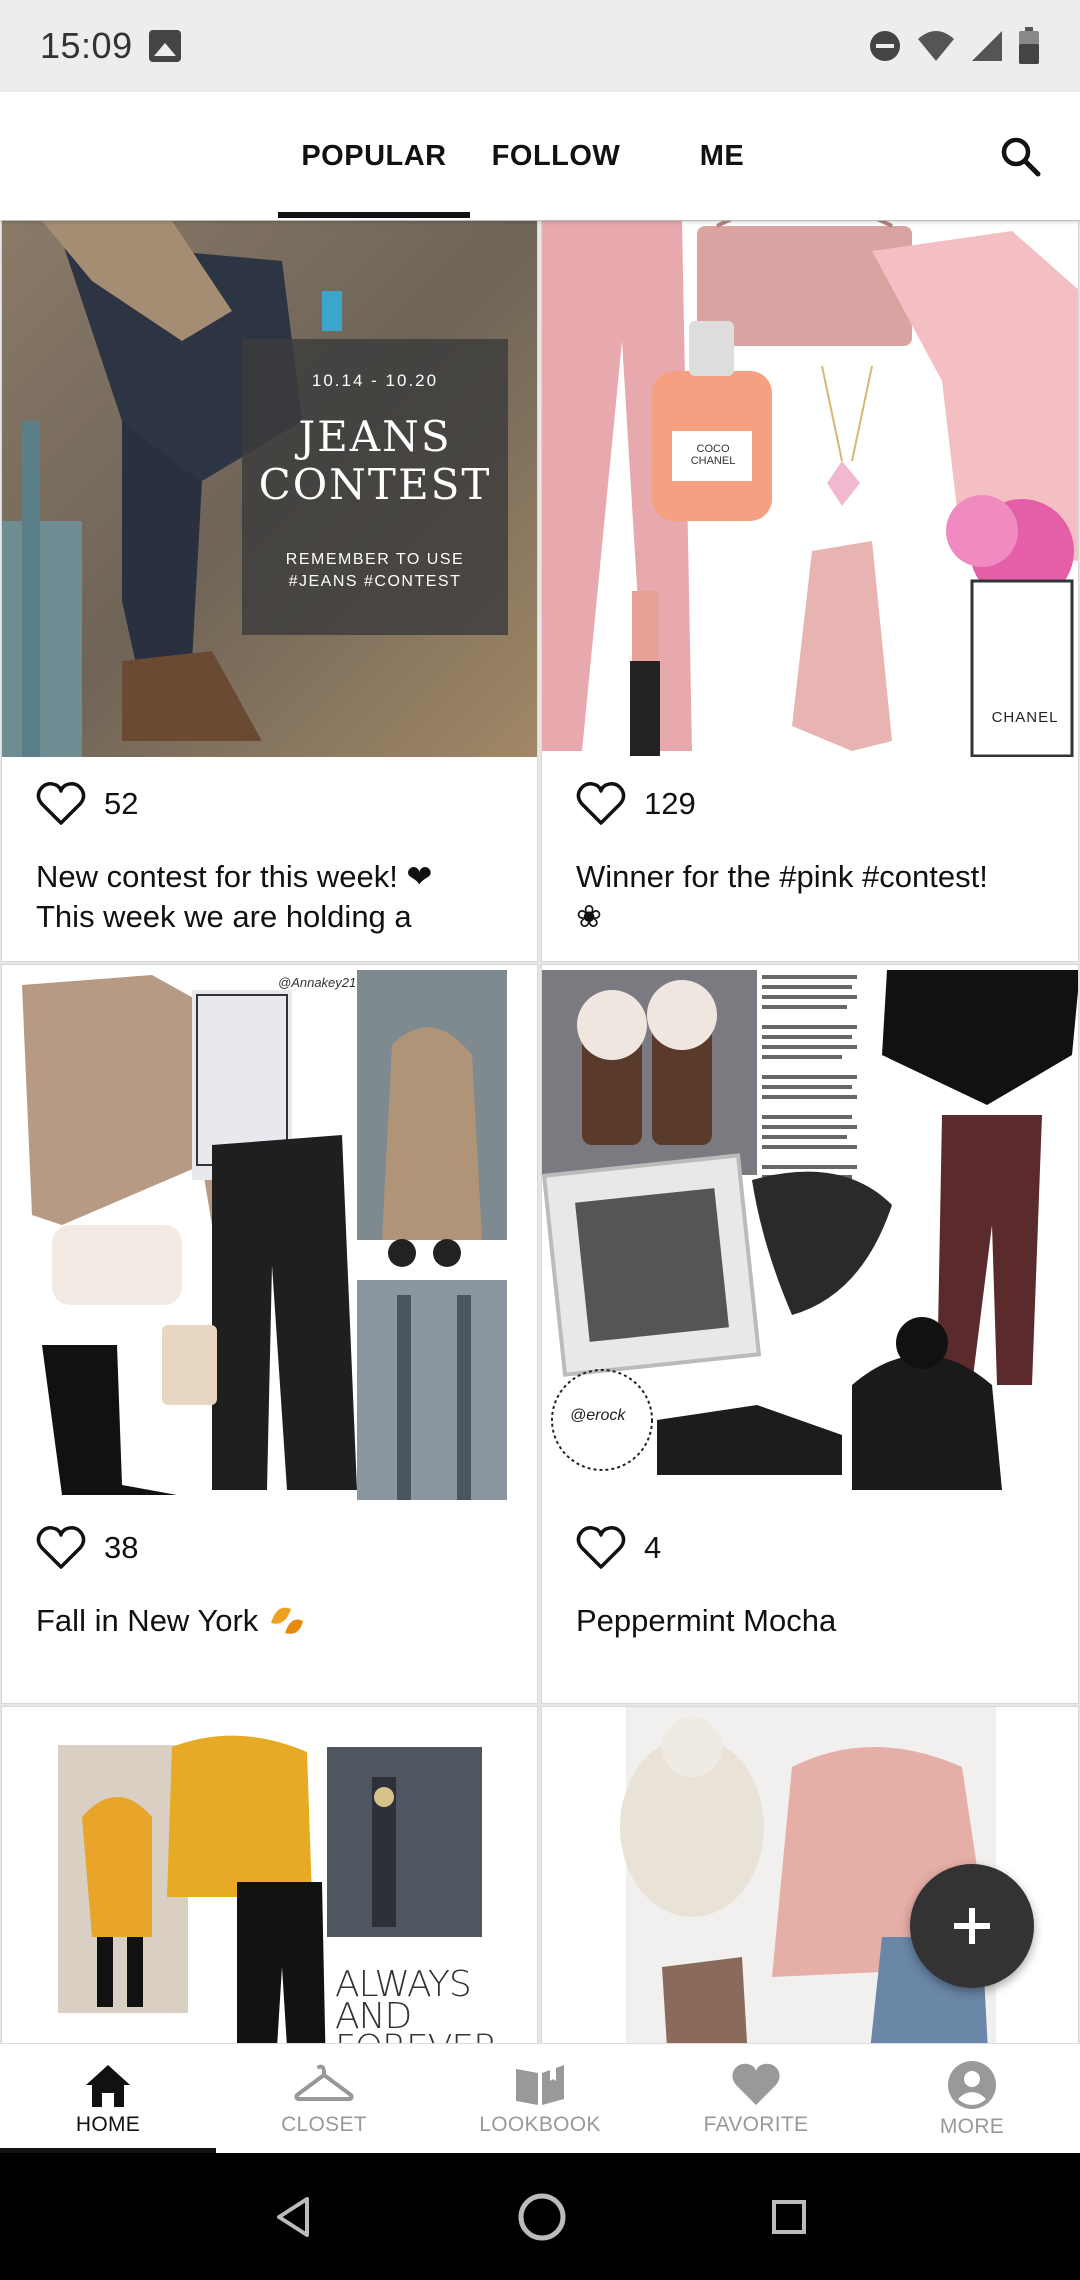 The image size is (1080, 2280). What do you see at coordinates (670, 803) in the screenshot?
I see `like-count: 129` at bounding box center [670, 803].